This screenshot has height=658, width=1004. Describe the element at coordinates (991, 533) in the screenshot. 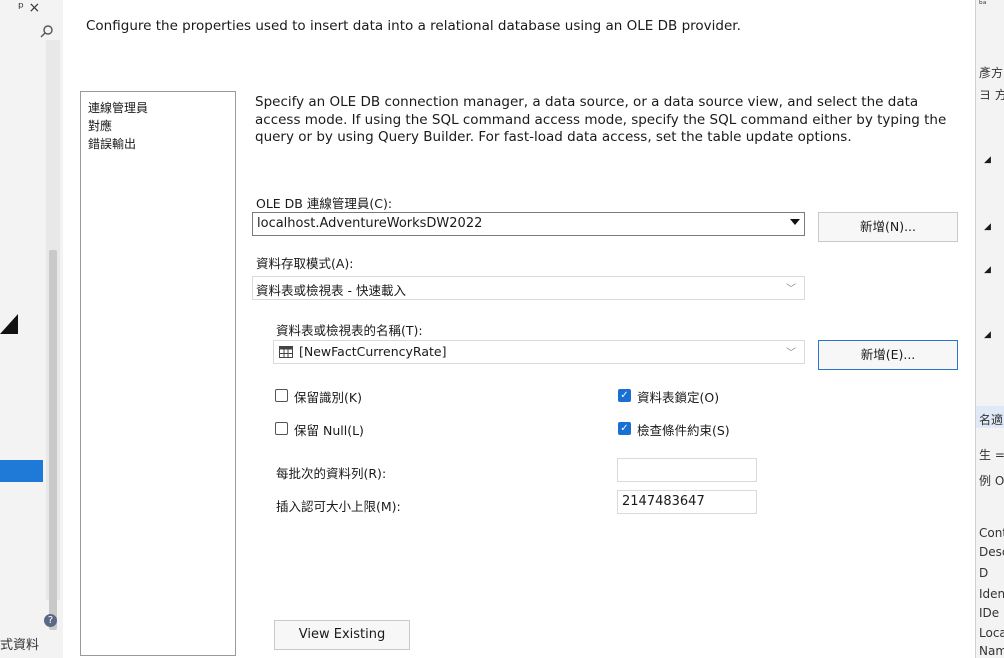

I see `right-text-6: Cont` at that location.